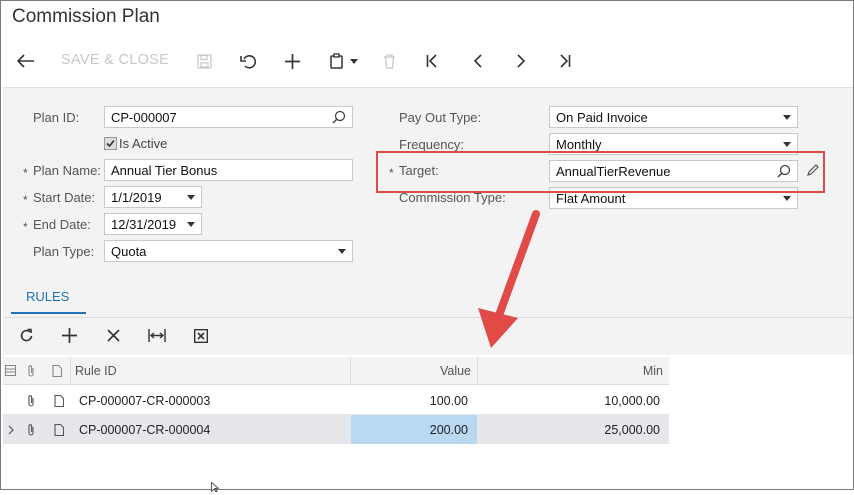  What do you see at coordinates (509, 279) in the screenshot?
I see `annotation-arrow-icon` at bounding box center [509, 279].